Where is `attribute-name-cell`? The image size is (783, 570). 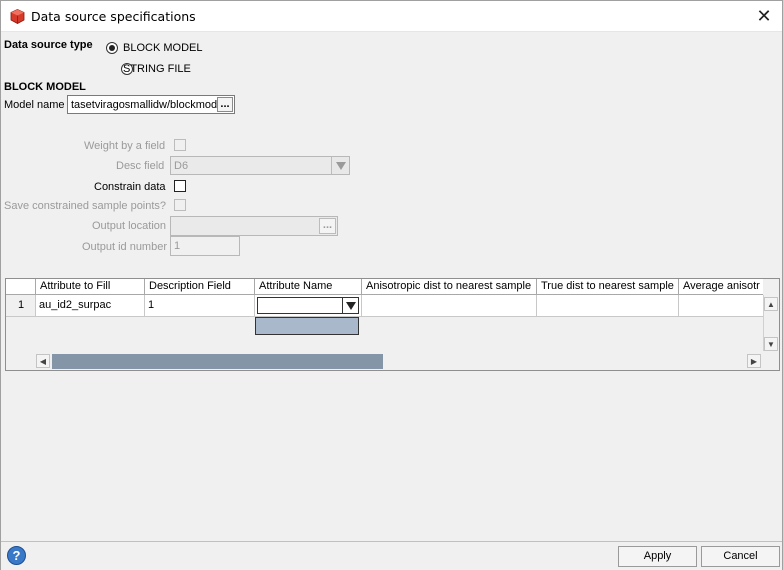 attribute-name-cell is located at coordinates (308, 306).